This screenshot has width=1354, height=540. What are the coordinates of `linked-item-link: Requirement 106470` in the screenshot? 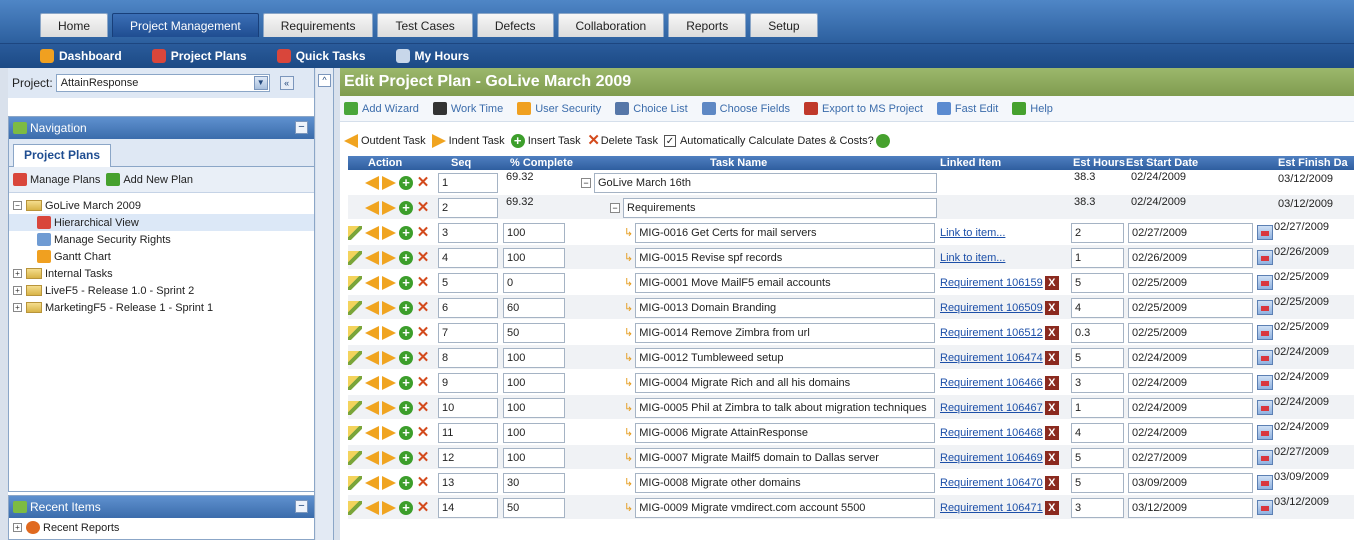 It's located at (991, 483).